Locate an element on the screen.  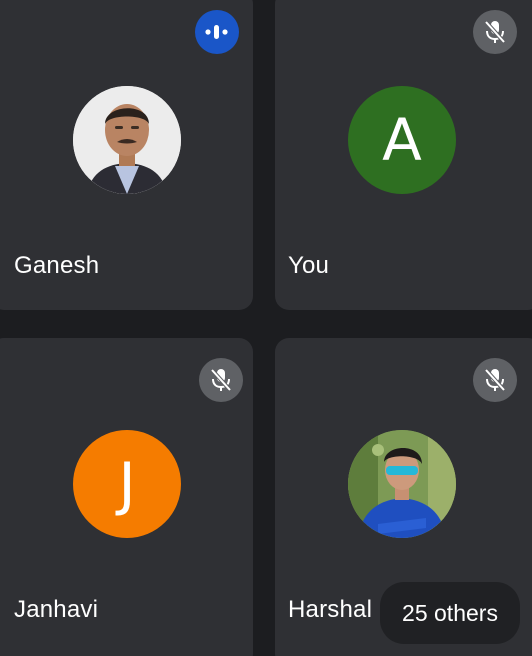
avatar-letter: A is located at coordinates (402, 140).